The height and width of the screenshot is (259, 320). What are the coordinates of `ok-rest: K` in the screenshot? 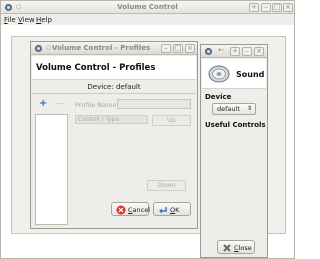 It's located at (177, 210).